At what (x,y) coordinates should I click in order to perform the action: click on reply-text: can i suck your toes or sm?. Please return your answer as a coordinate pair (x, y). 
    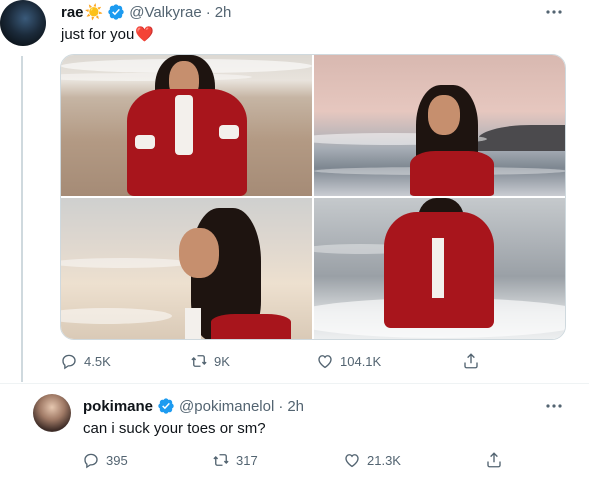
    Looking at the image, I should click on (174, 428).